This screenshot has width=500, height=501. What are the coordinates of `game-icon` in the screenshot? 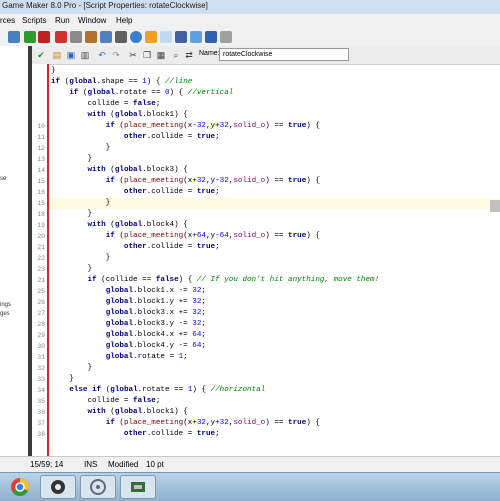 It's located at (138, 487).